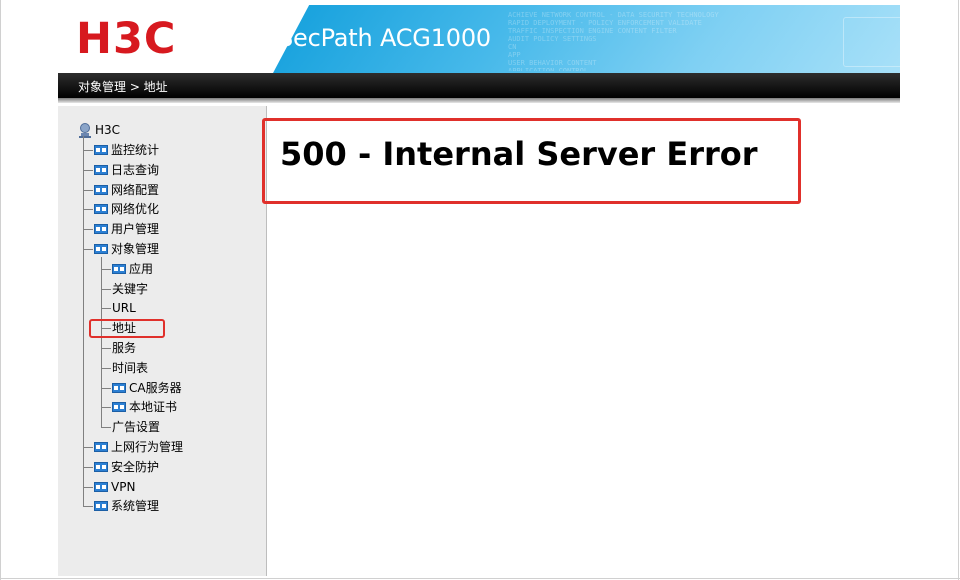  What do you see at coordinates (135, 189) in the screenshot?
I see `tree-item-label: 网络配置` at bounding box center [135, 189].